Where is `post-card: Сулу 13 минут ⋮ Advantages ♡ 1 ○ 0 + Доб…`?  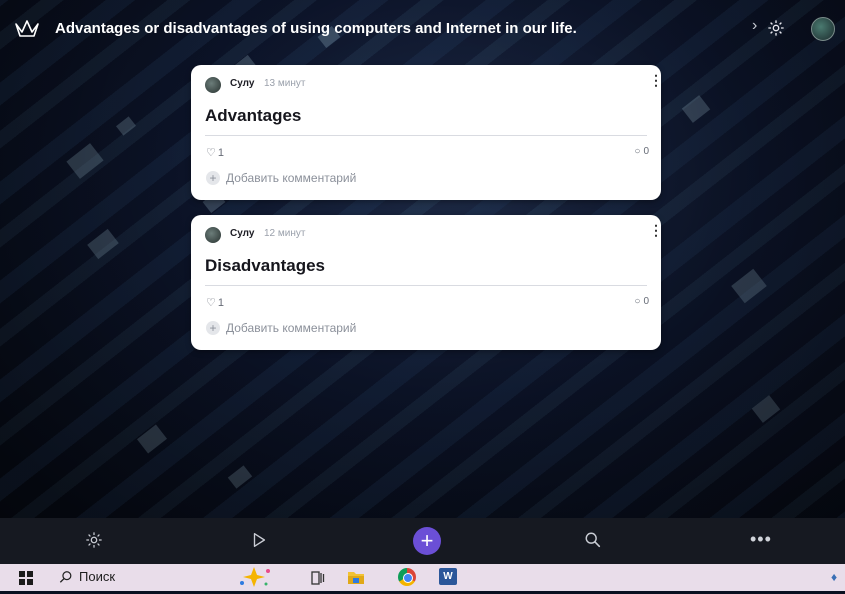
post-card: Сулу 13 минут ⋮ Advantages ♡ 1 ○ 0 + Доб… is located at coordinates (427, 132).